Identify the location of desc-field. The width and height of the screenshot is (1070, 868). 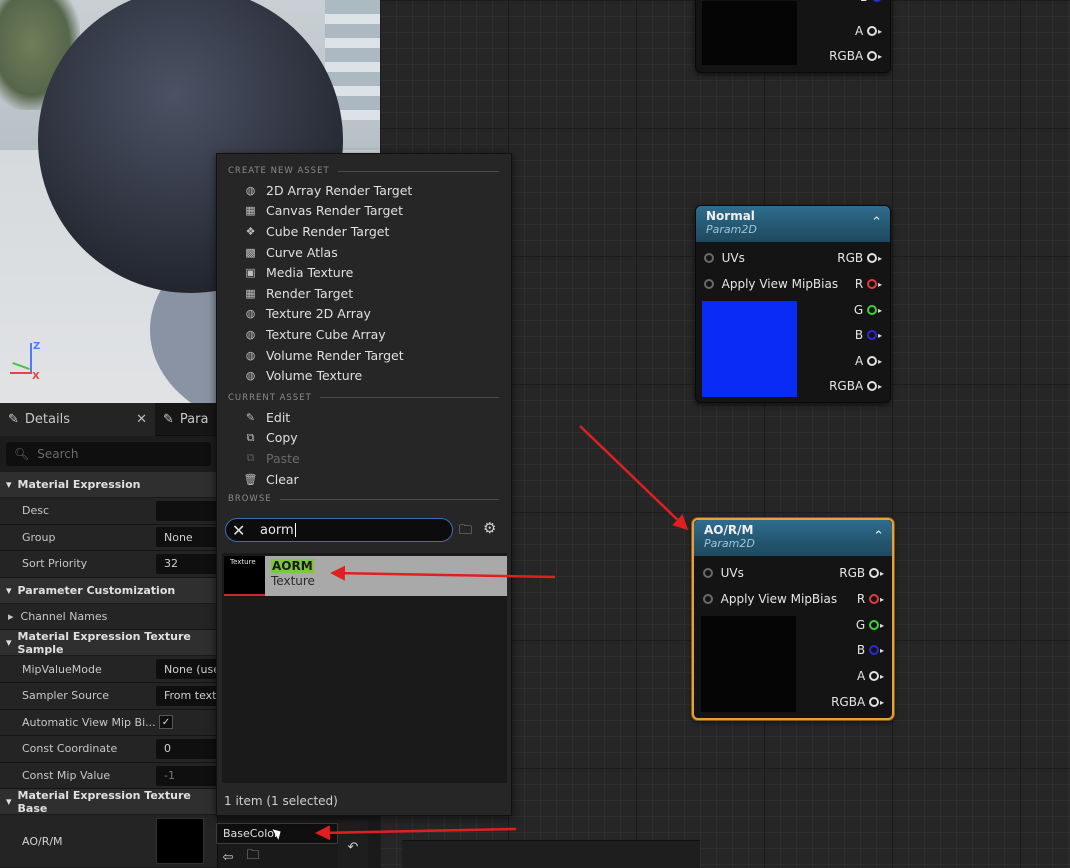
(186, 510).